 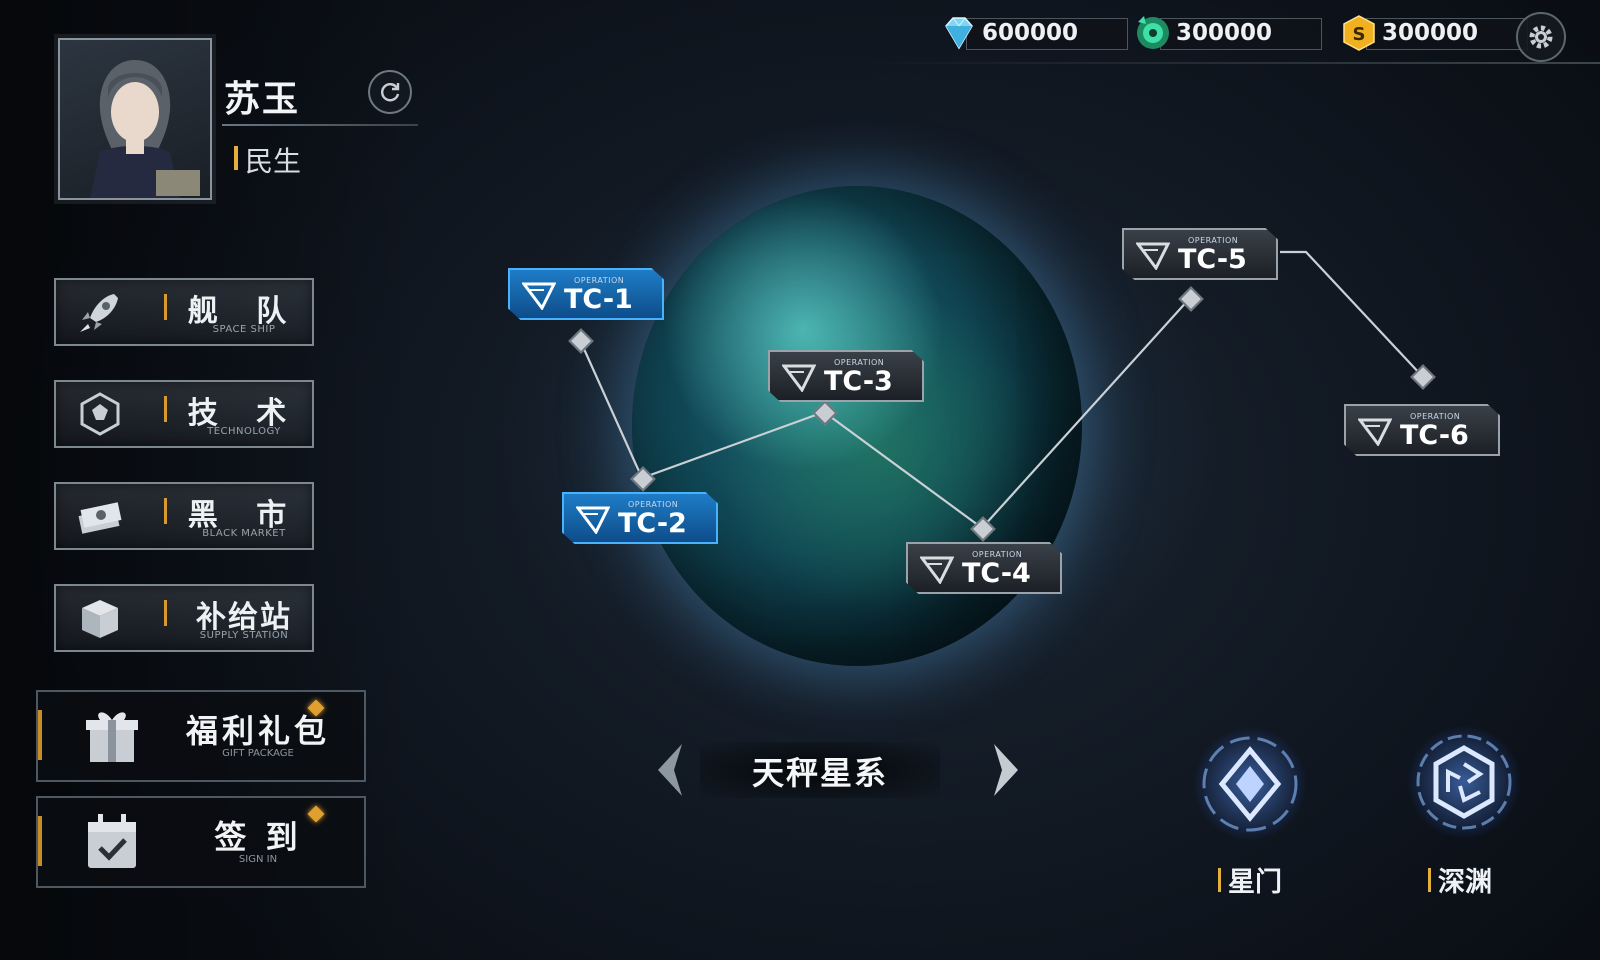 I want to click on stage-tc-6: OPERATION TC-6, so click(x=1422, y=430).